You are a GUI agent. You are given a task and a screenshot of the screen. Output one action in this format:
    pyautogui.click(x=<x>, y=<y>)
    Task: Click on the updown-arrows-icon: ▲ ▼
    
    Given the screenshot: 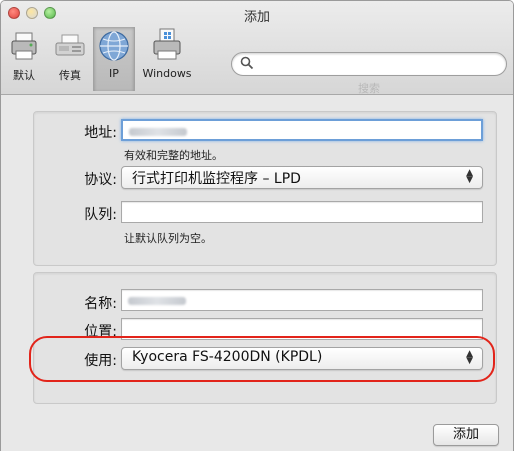 What is the action you would take?
    pyautogui.click(x=469, y=176)
    